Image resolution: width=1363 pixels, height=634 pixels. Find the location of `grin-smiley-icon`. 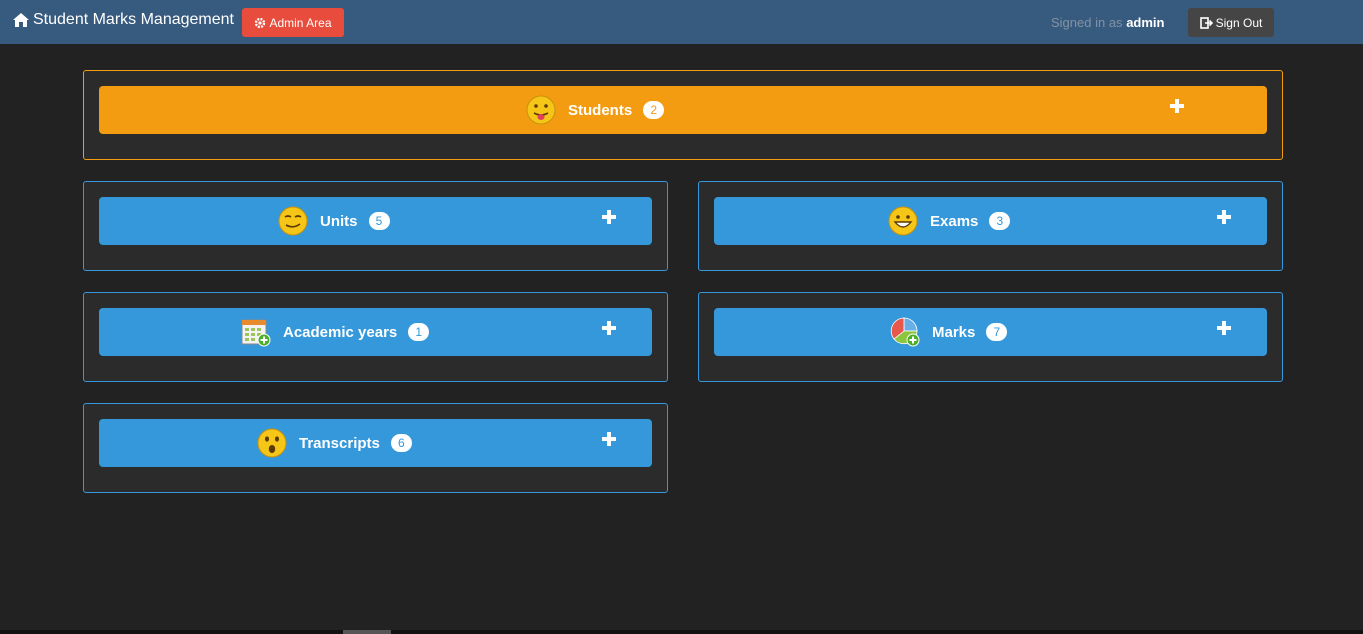

grin-smiley-icon is located at coordinates (903, 221).